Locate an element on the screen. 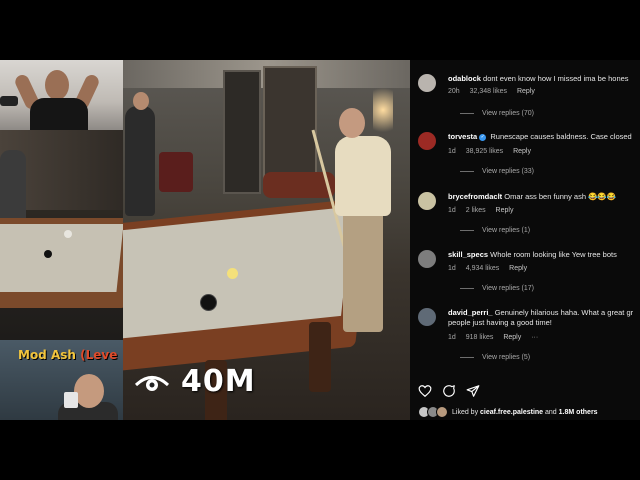 The width and height of the screenshot is (640, 480). comment-likes: 4,934 likes is located at coordinates (482, 268).